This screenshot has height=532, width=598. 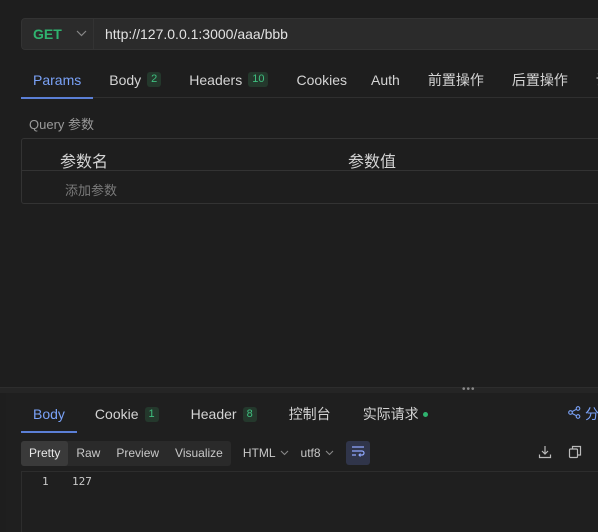 I want to click on tab-label: 实际请求, so click(x=390, y=414).